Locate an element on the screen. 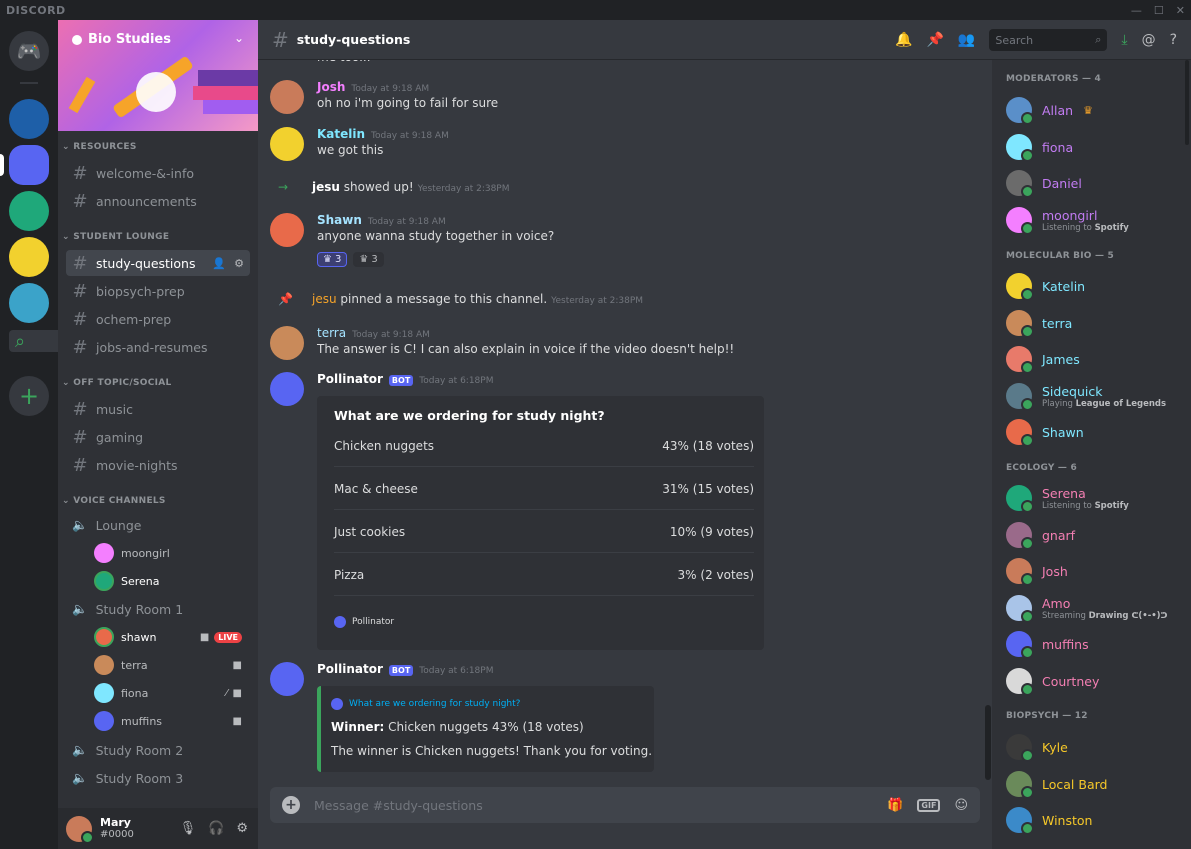  voice-user-serena: Serena is located at coordinates (172, 581).